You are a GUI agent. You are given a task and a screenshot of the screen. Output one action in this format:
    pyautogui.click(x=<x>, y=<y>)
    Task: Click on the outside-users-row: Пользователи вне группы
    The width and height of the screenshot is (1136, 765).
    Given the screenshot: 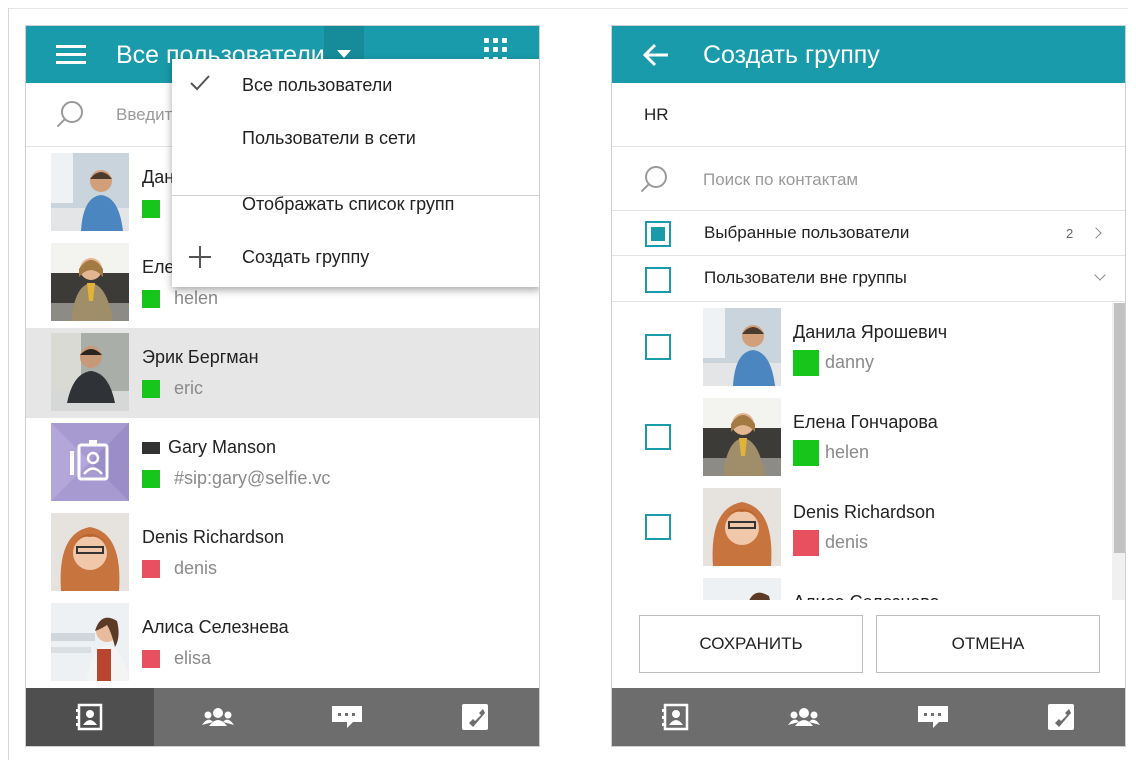 What is the action you would take?
    pyautogui.click(x=868, y=279)
    